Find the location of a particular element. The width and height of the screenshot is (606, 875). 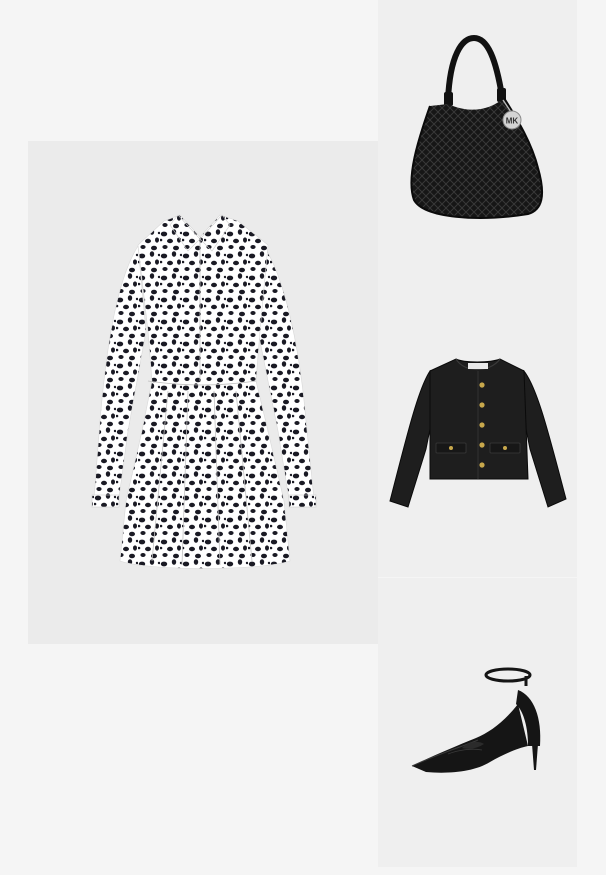

black-woven-hobo-bag-image: MK is located at coordinates (477, 126).